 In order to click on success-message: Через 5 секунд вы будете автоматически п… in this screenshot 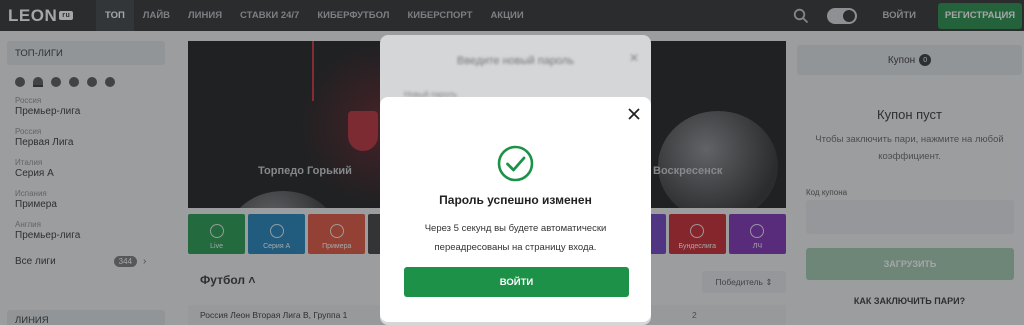, I will do `click(515, 238)`.